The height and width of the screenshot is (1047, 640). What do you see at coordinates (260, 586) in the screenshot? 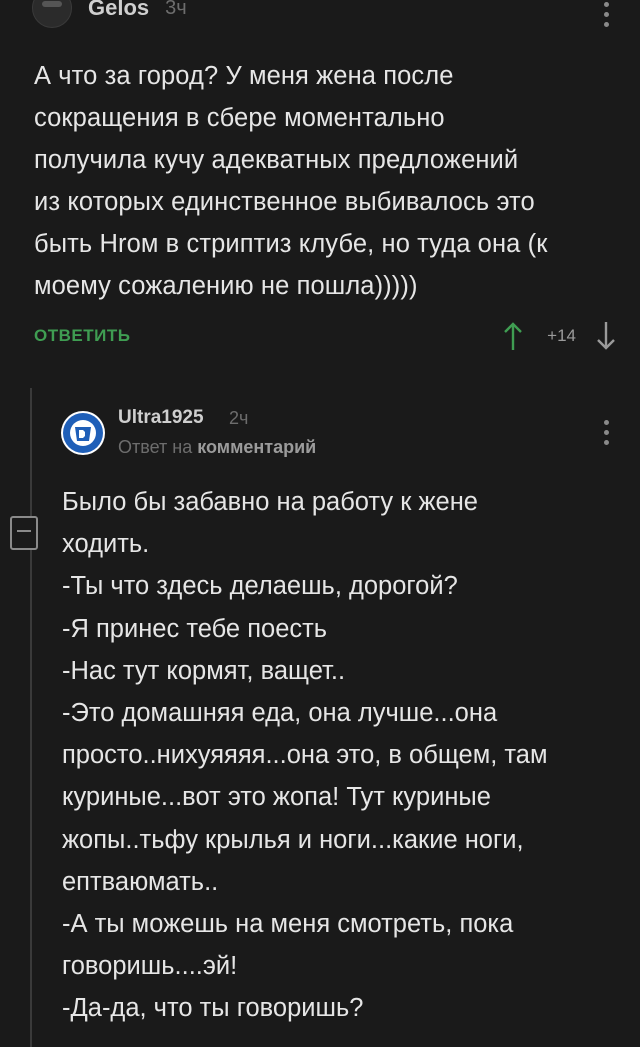
I see `text-line: -Ты что здесь делаешь, дорогой?` at bounding box center [260, 586].